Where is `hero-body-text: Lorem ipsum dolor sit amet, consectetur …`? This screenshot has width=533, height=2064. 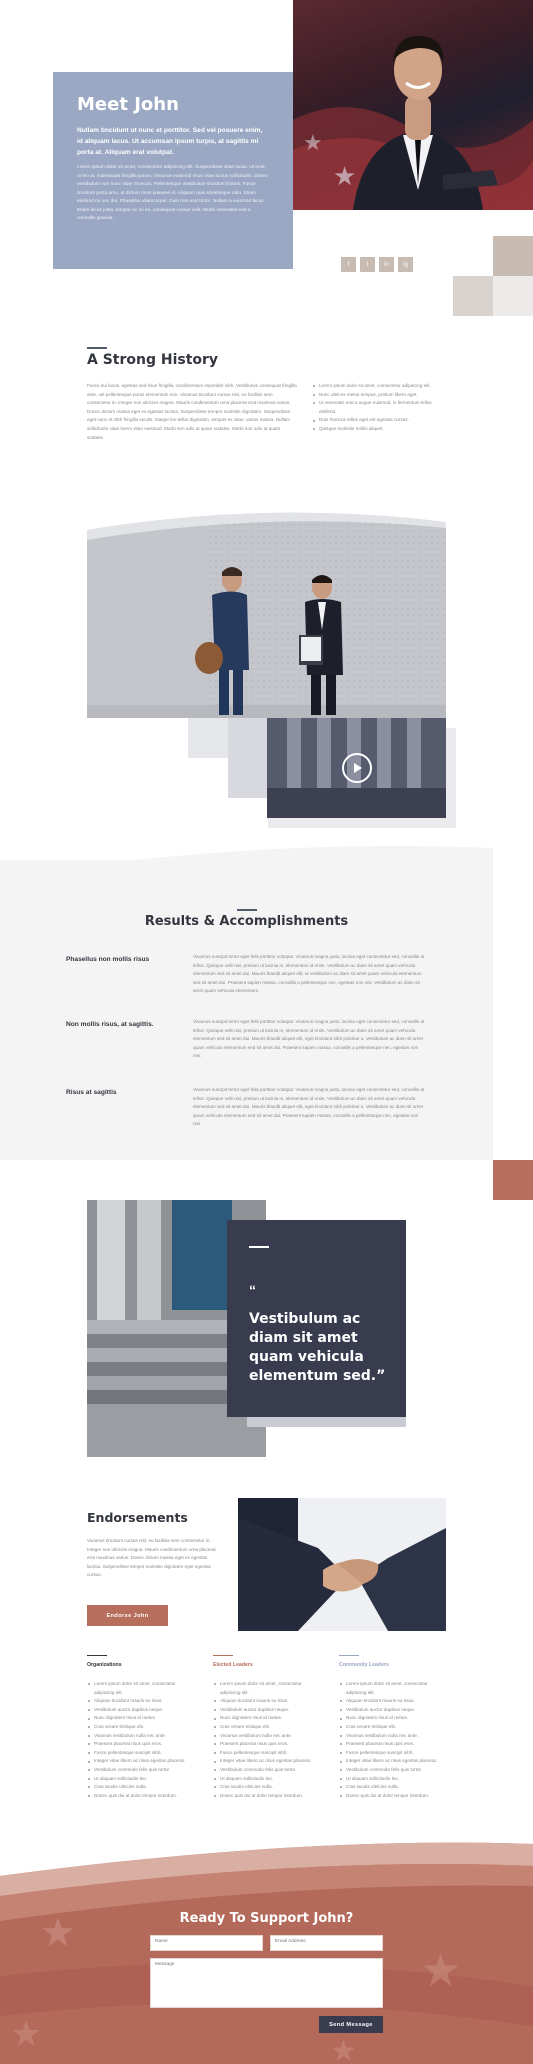 hero-body-text: Lorem ipsum dolor sit amet, consectetur … is located at coordinates (173, 193).